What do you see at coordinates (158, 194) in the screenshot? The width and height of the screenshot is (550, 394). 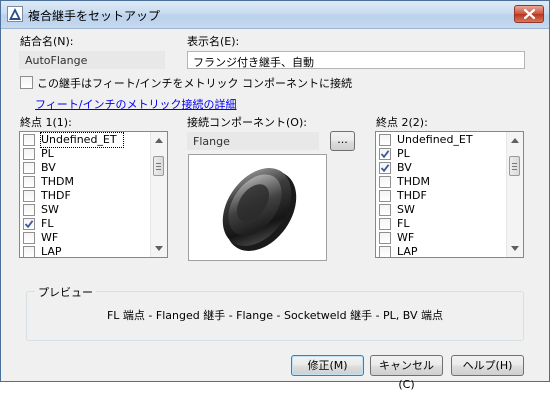 I see `endpoint1-scrollbar` at bounding box center [158, 194].